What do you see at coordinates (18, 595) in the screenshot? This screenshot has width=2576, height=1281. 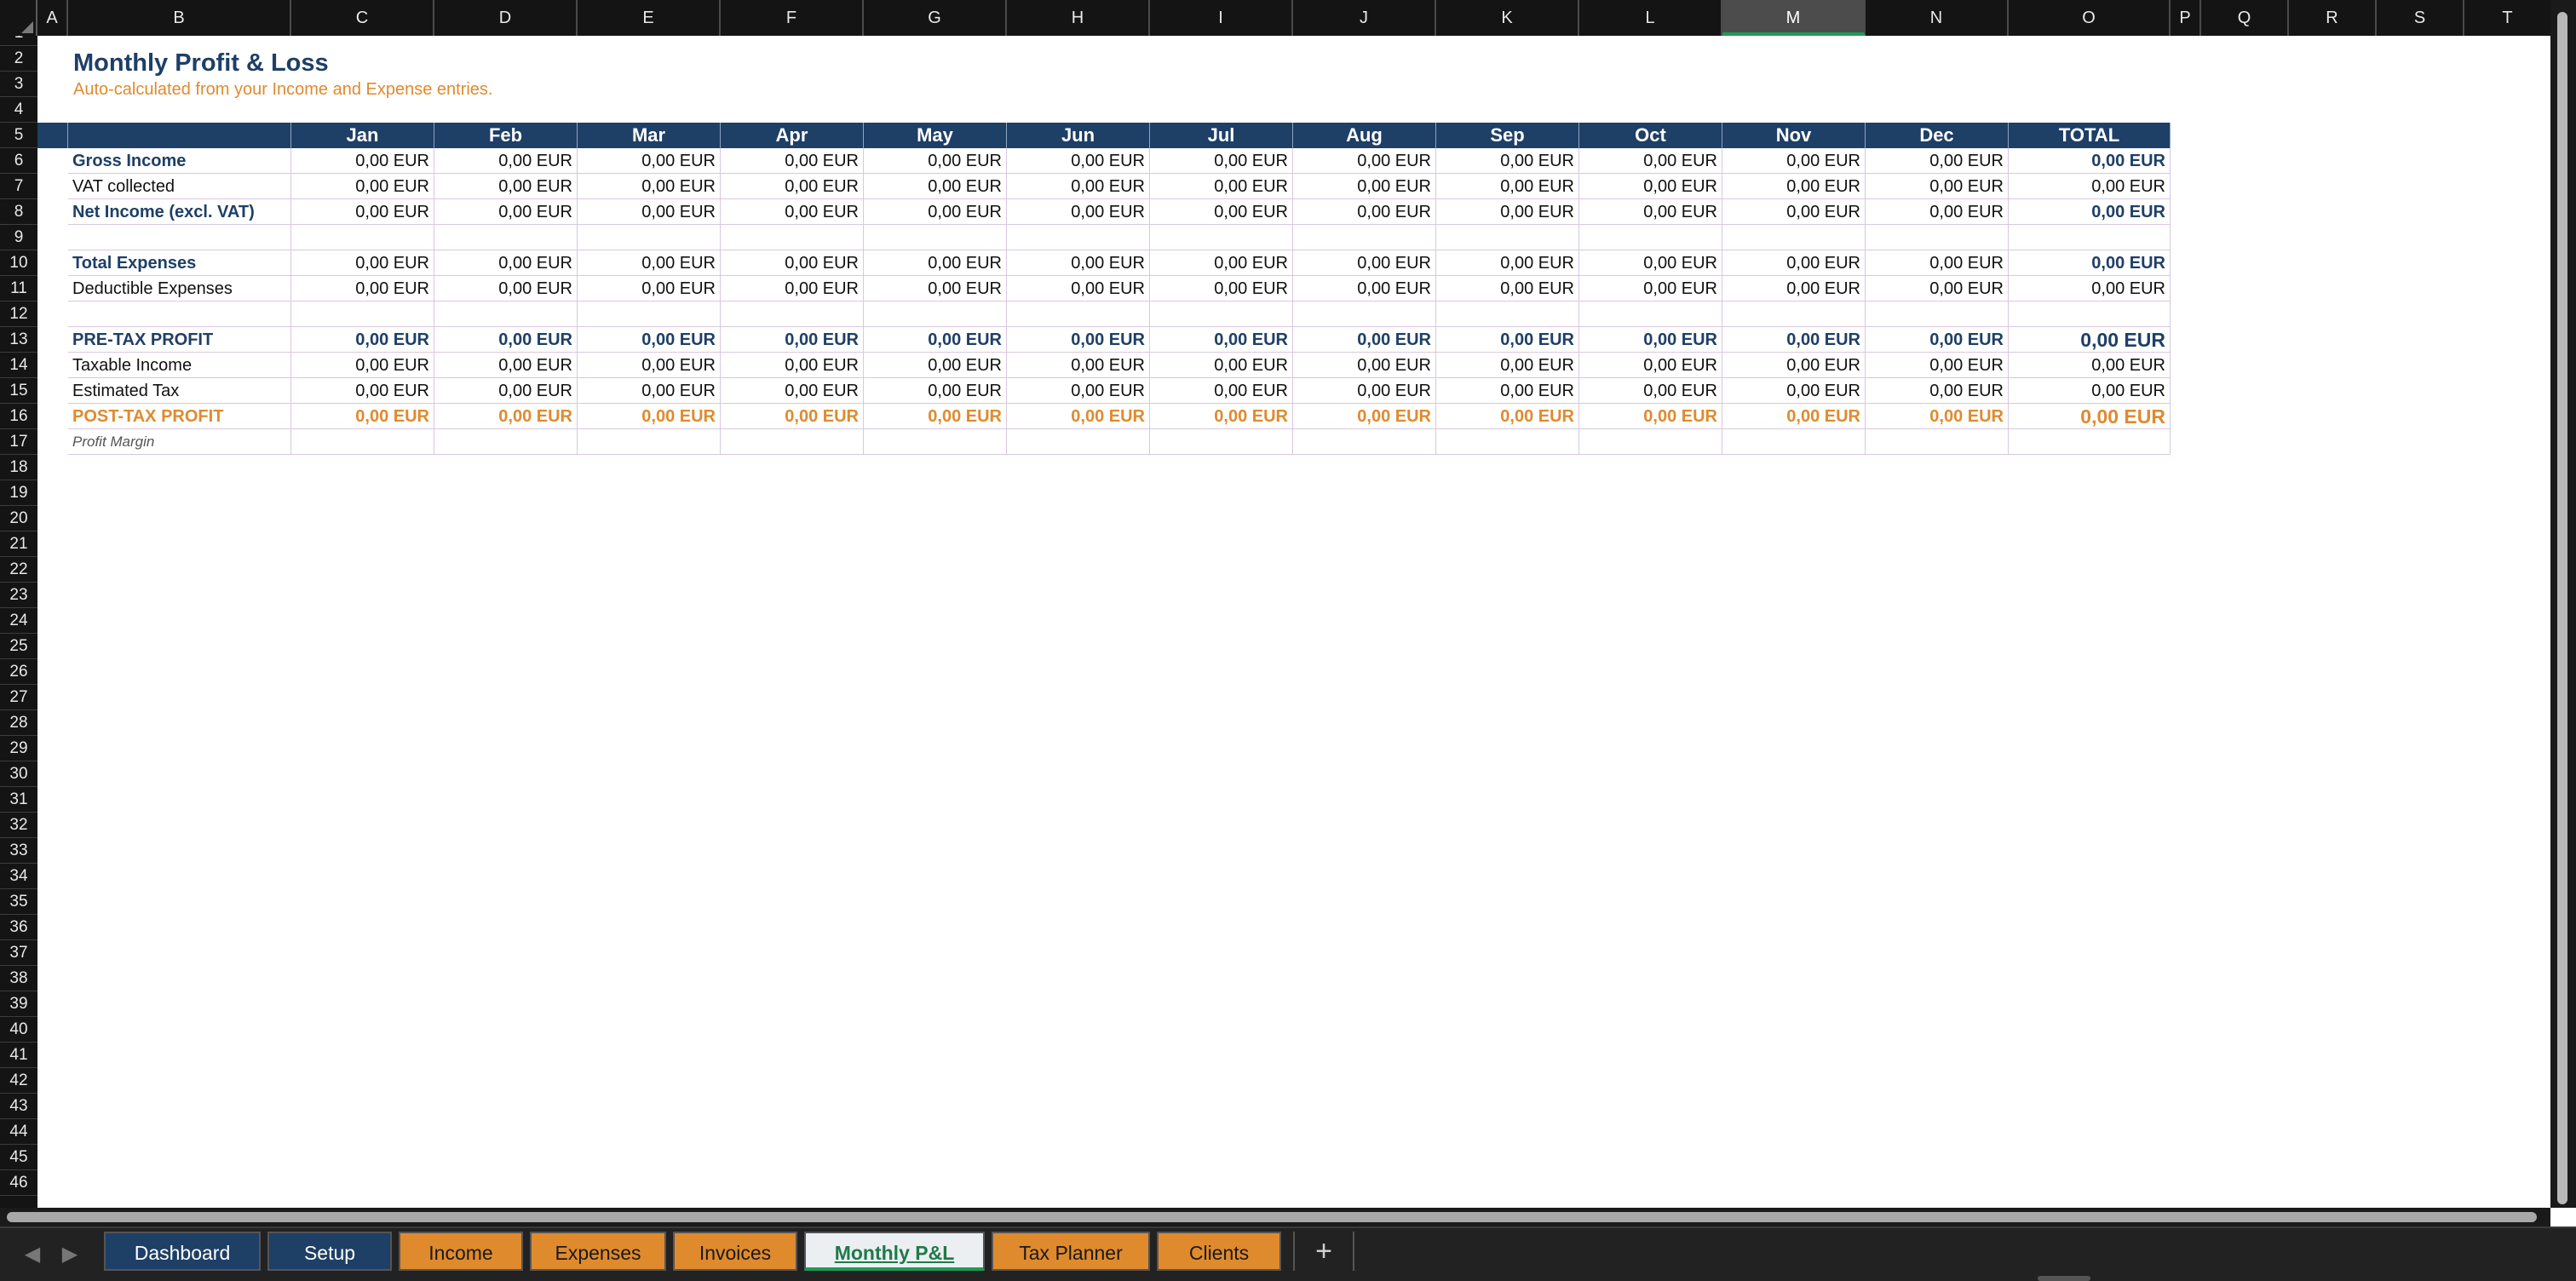 I see `row-header-23: 23` at bounding box center [18, 595].